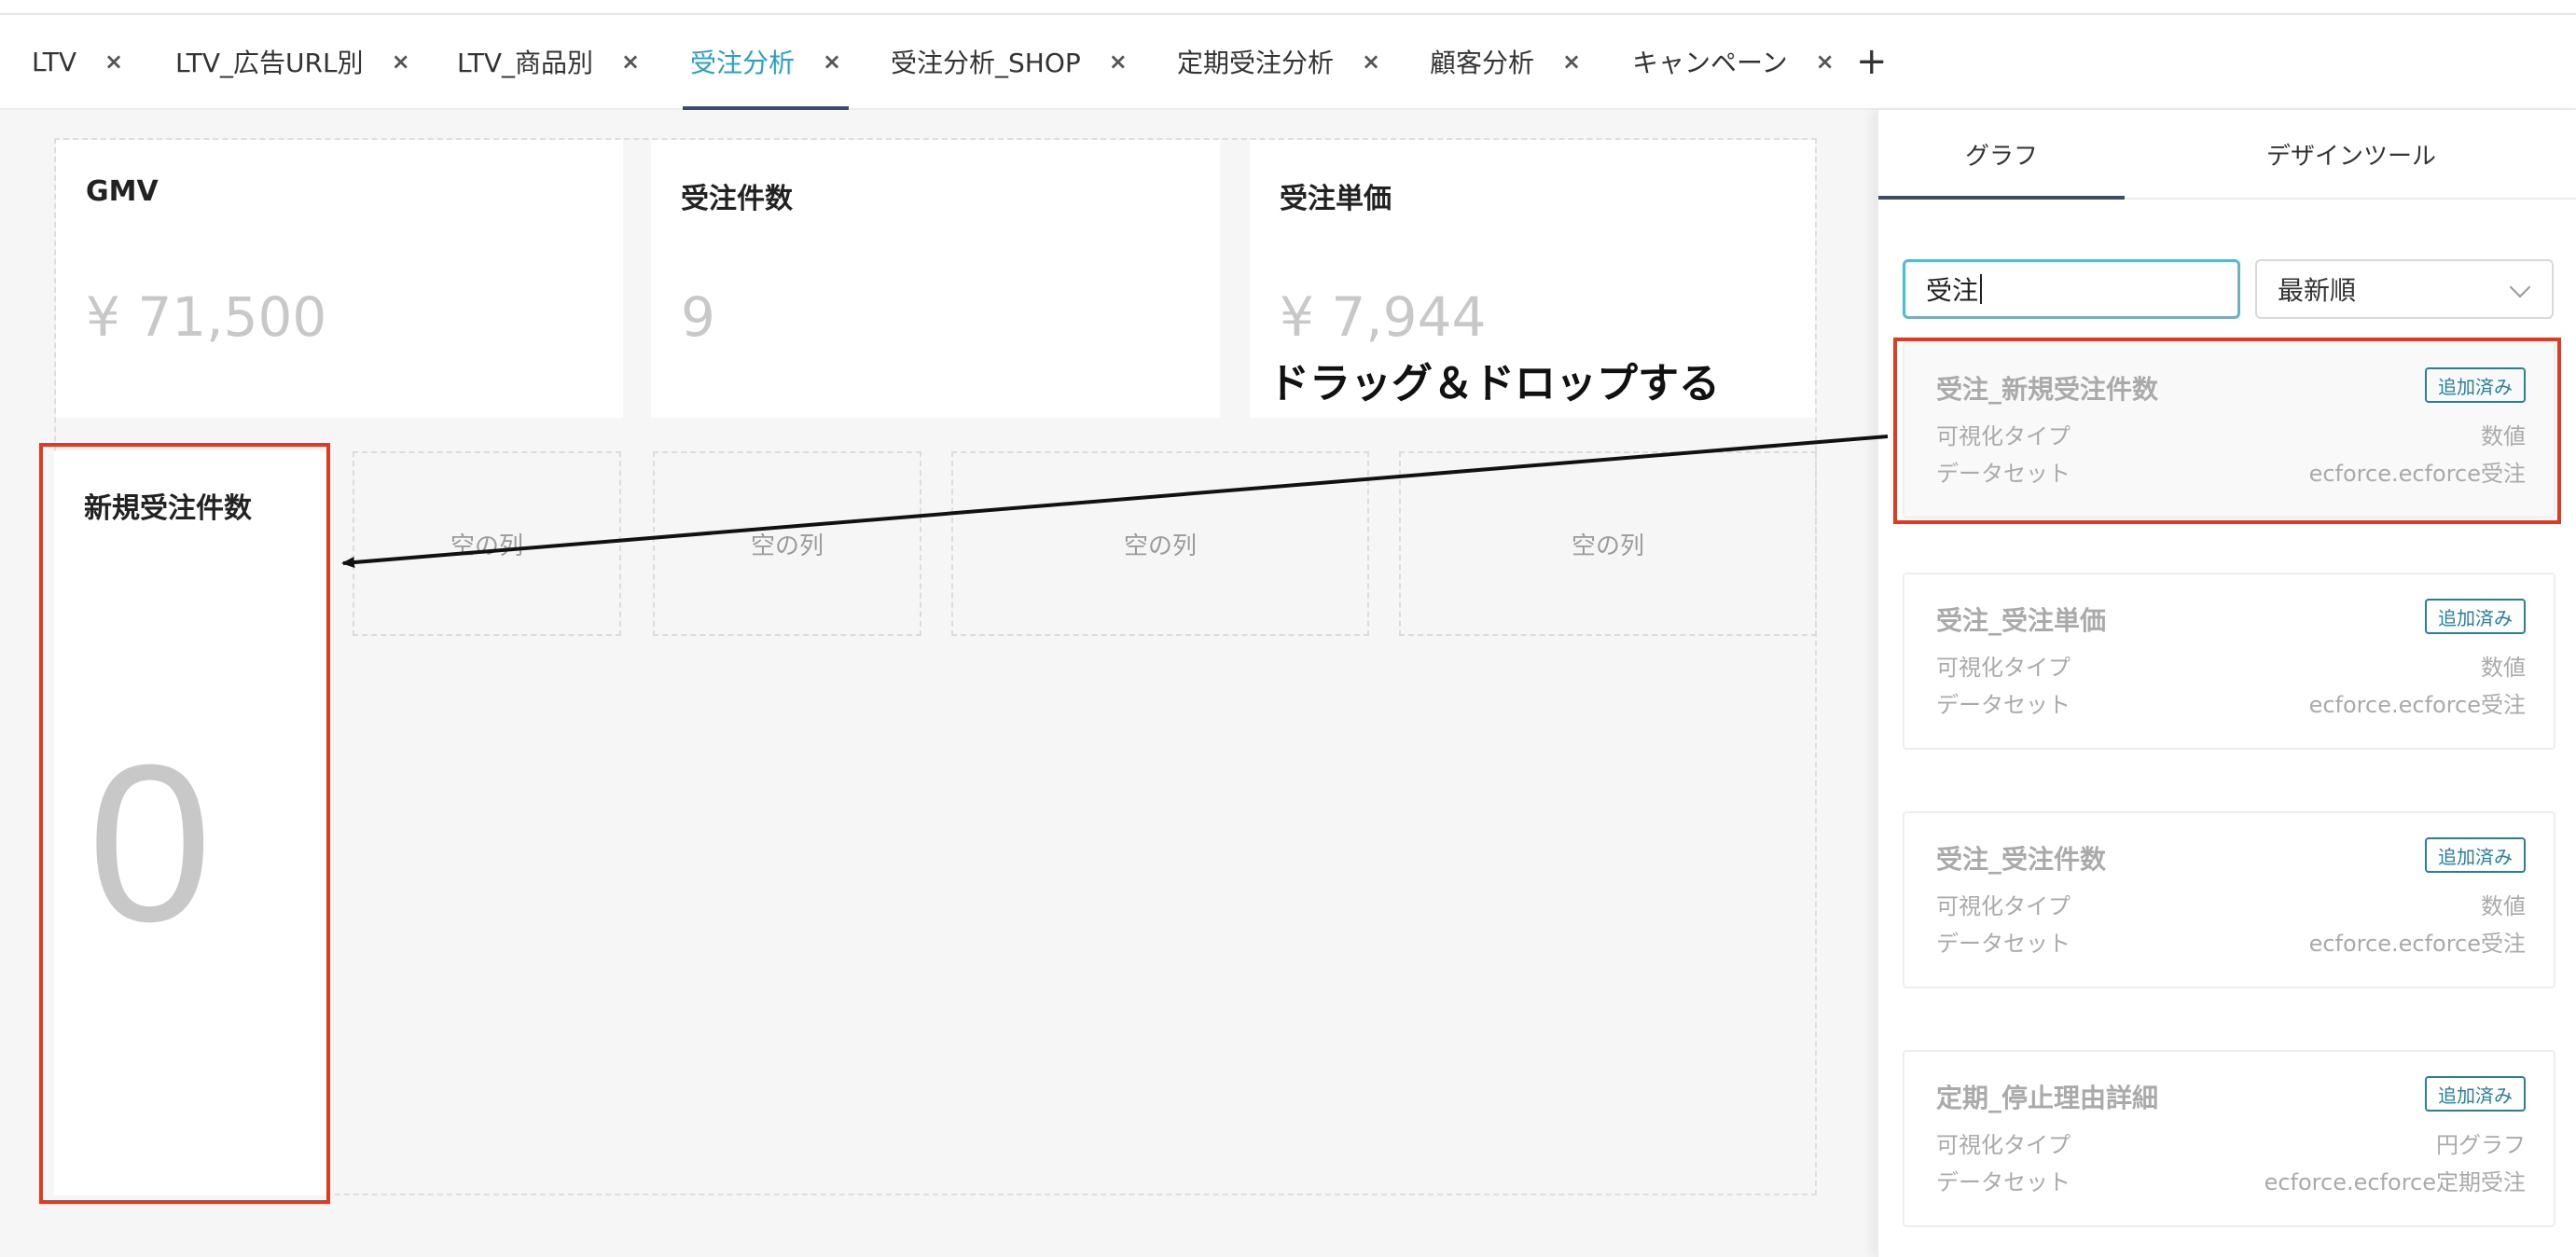 Image resolution: width=2576 pixels, height=1257 pixels. I want to click on arrow-line, so click(1115, 502).